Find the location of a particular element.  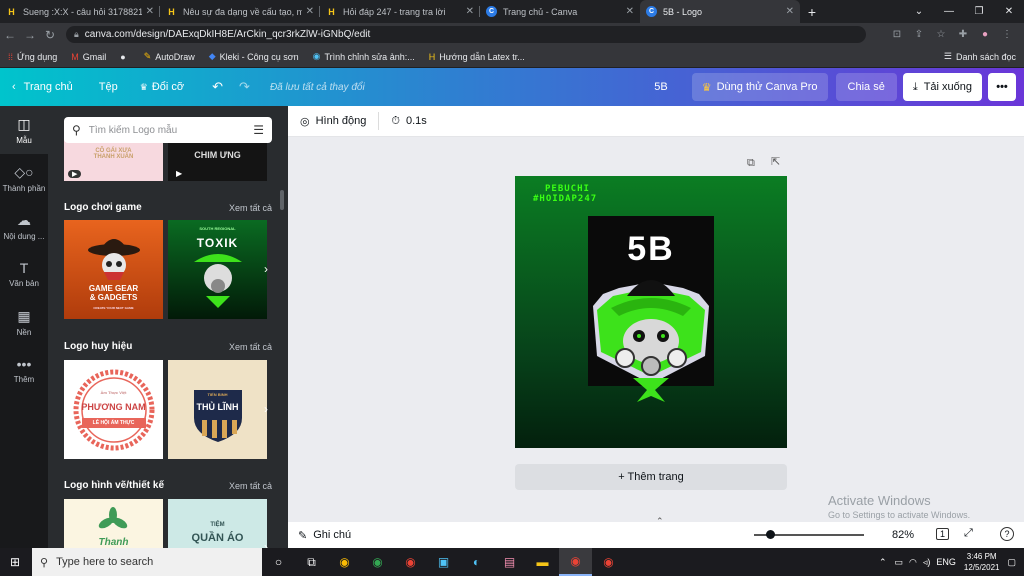

browser-tab: H Nêu sự đa dạng về cấu tạo, môi t ✕ is located at coordinates (240, 11).